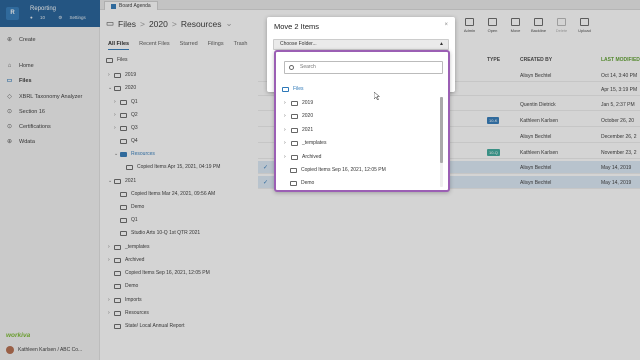 This screenshot has height=360, width=640. Describe the element at coordinates (308, 116) in the screenshot. I see `dropdown-item-label: 2020` at that location.